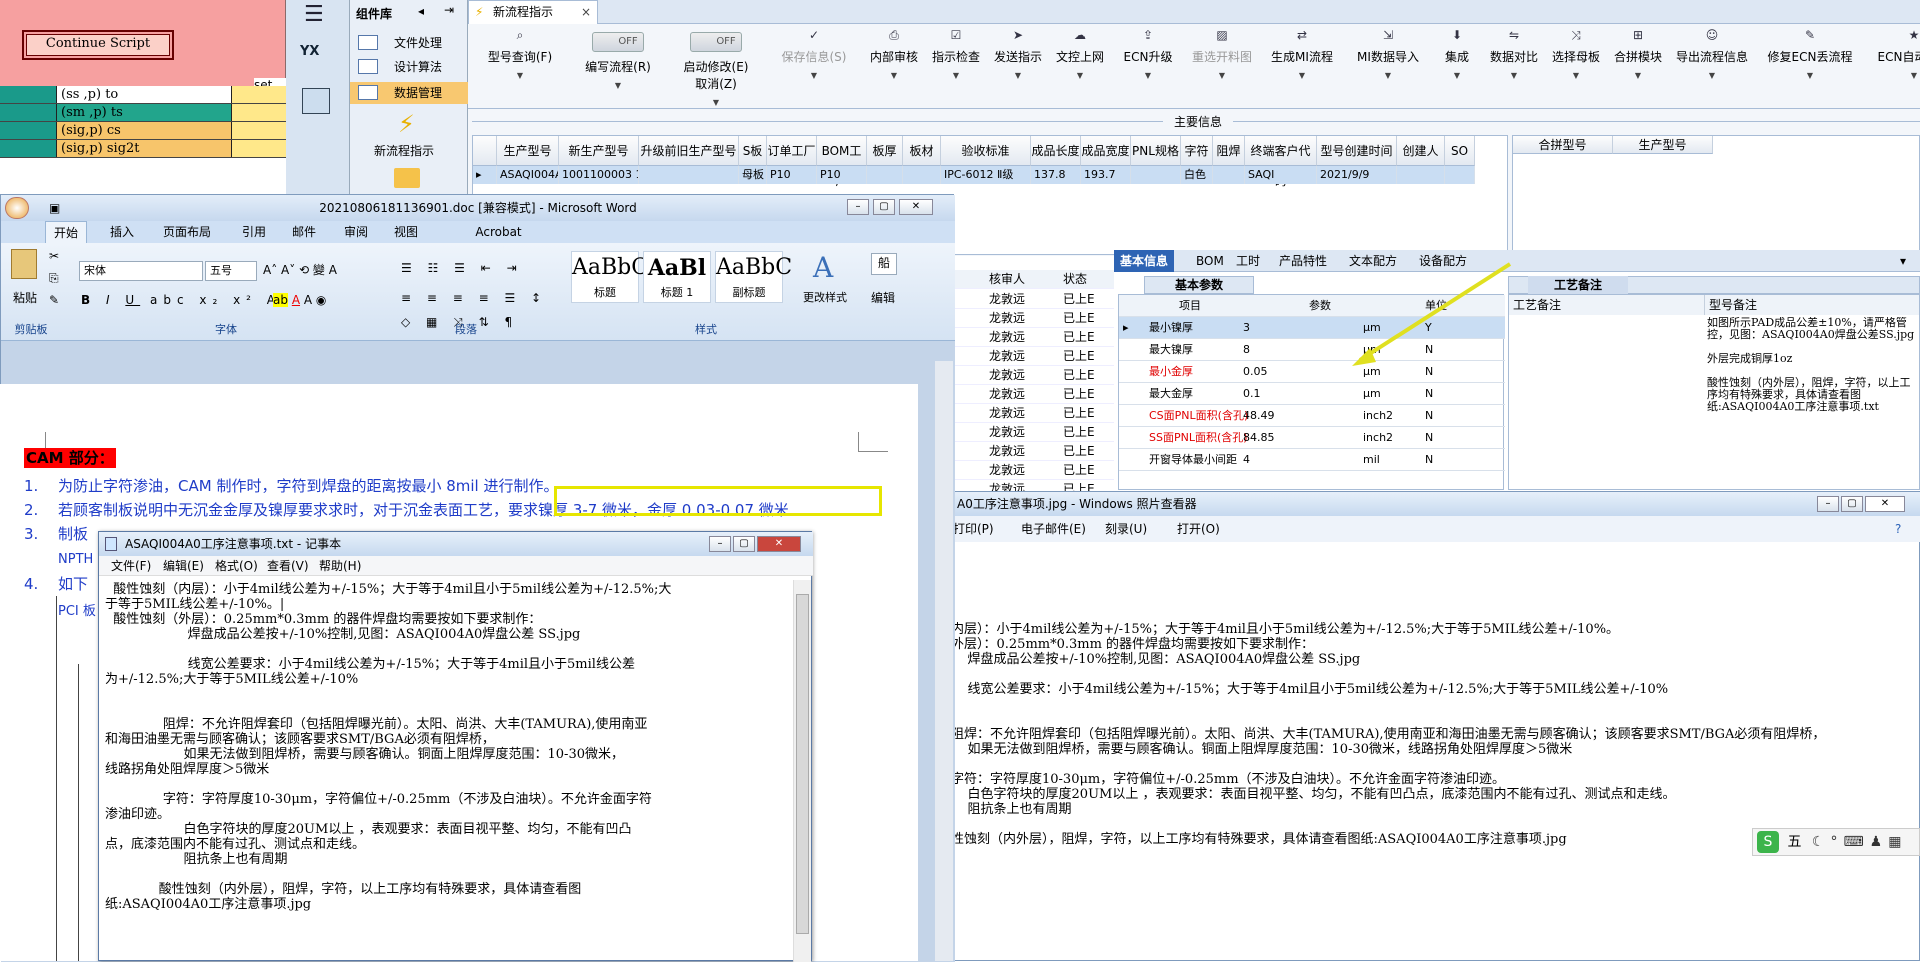 The width and height of the screenshot is (1920, 962). I want to click on toolbar-button: ⇪ ECN升级 ▼, so click(1148, 63).